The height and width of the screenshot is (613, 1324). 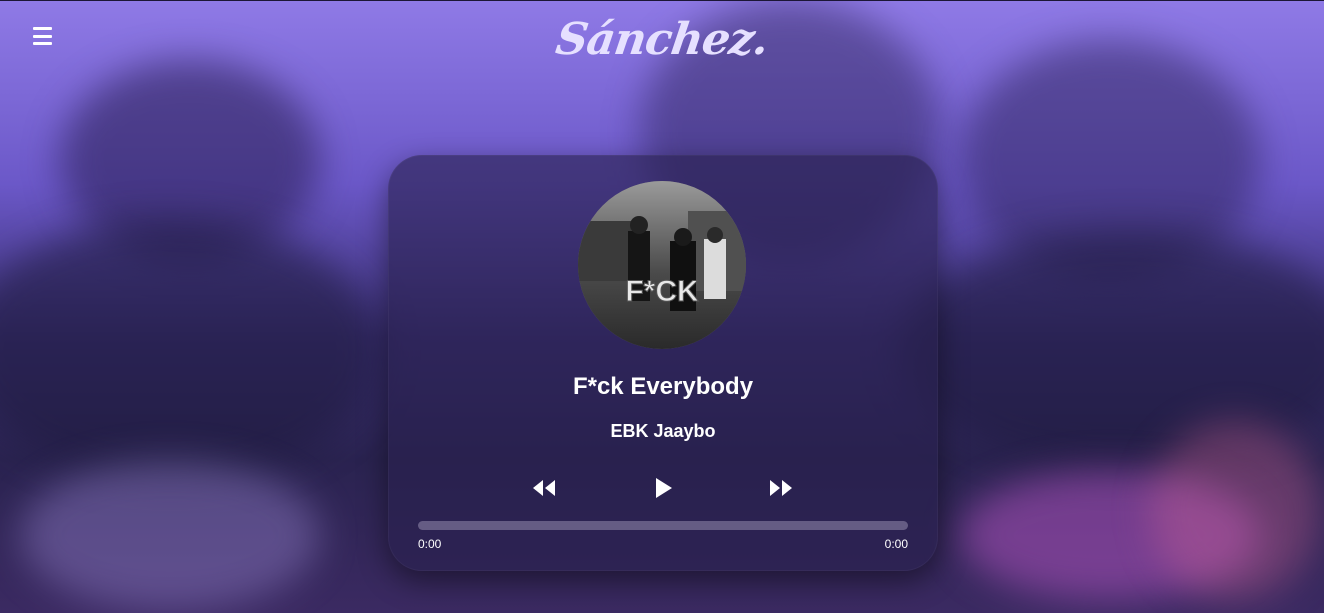 What do you see at coordinates (663, 525) in the screenshot?
I see `progress-bar` at bounding box center [663, 525].